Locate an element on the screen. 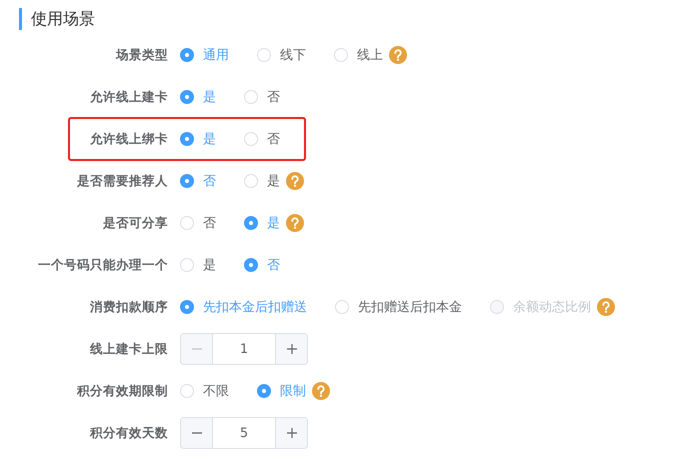 The image size is (695, 459). field-label: 允许线上绑卡 is located at coordinates (128, 139).